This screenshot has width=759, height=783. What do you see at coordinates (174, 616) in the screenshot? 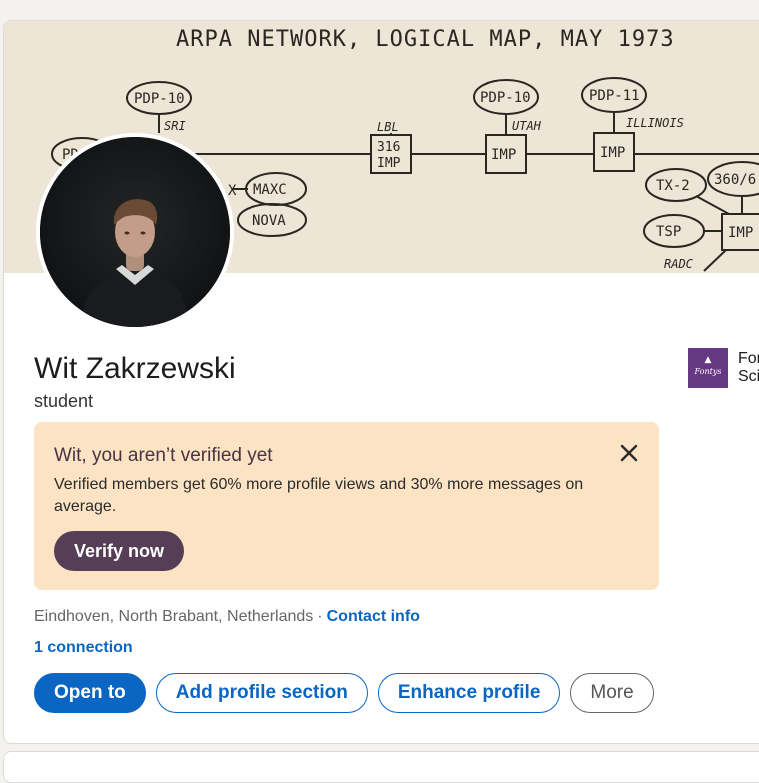
I see `location-text: Eindhoven, North Brabant, Netherlands` at bounding box center [174, 616].